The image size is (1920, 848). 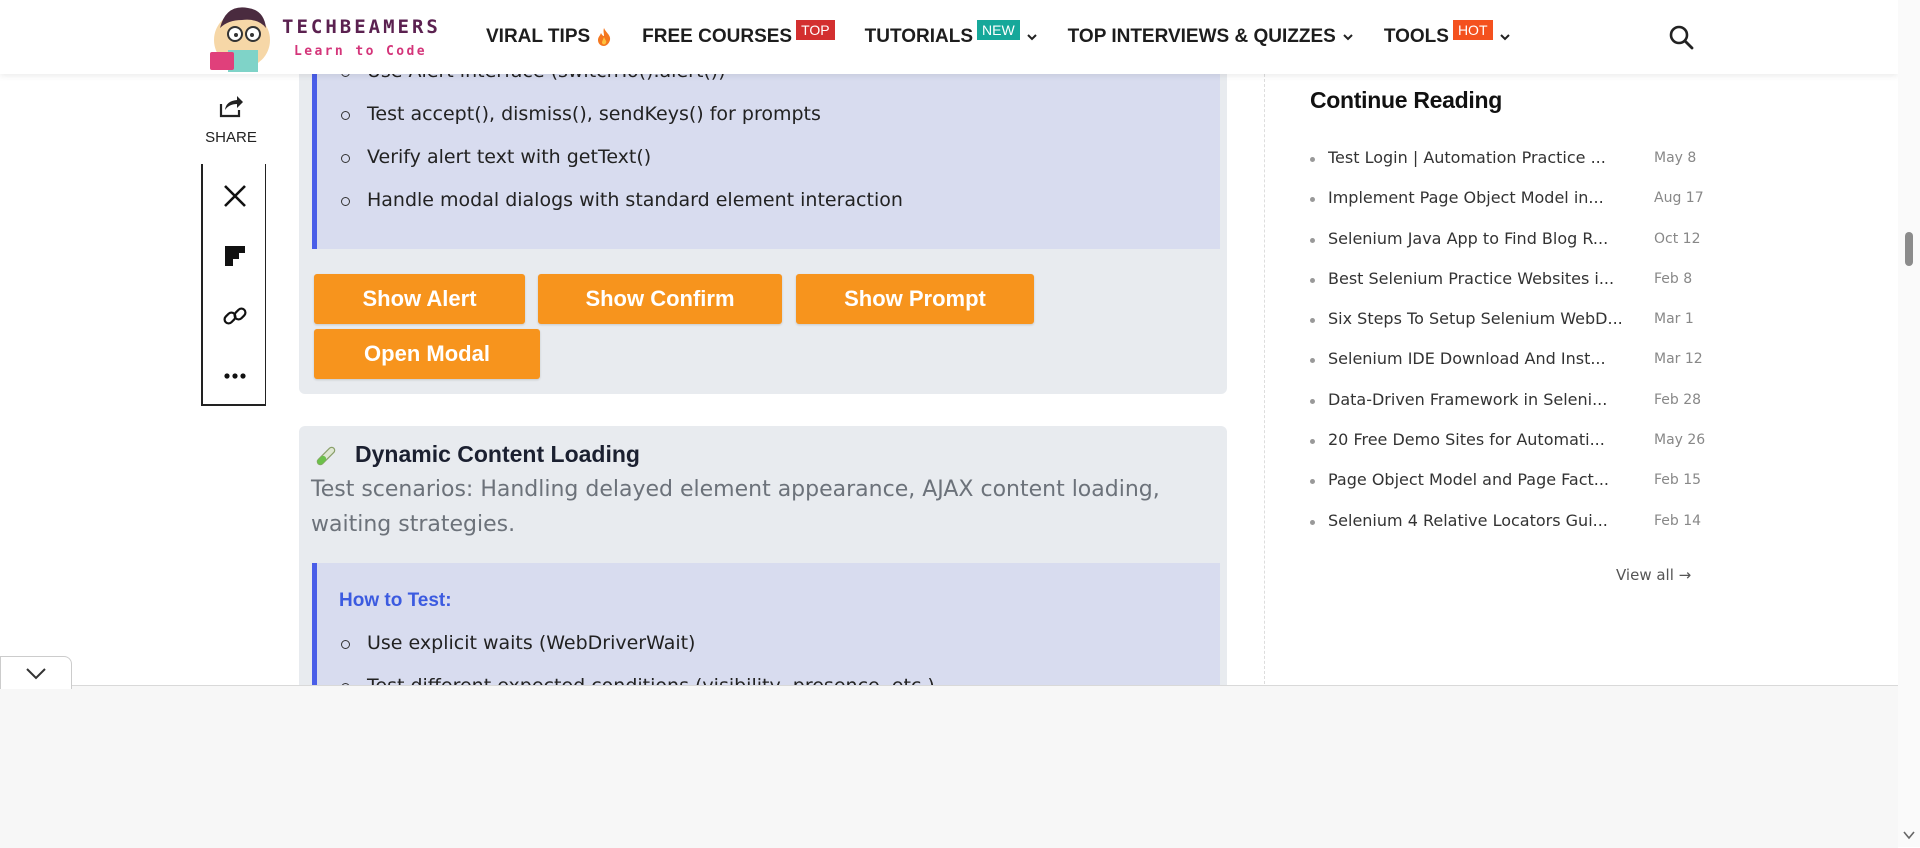 I want to click on page-scrollbar, so click(x=1909, y=423).